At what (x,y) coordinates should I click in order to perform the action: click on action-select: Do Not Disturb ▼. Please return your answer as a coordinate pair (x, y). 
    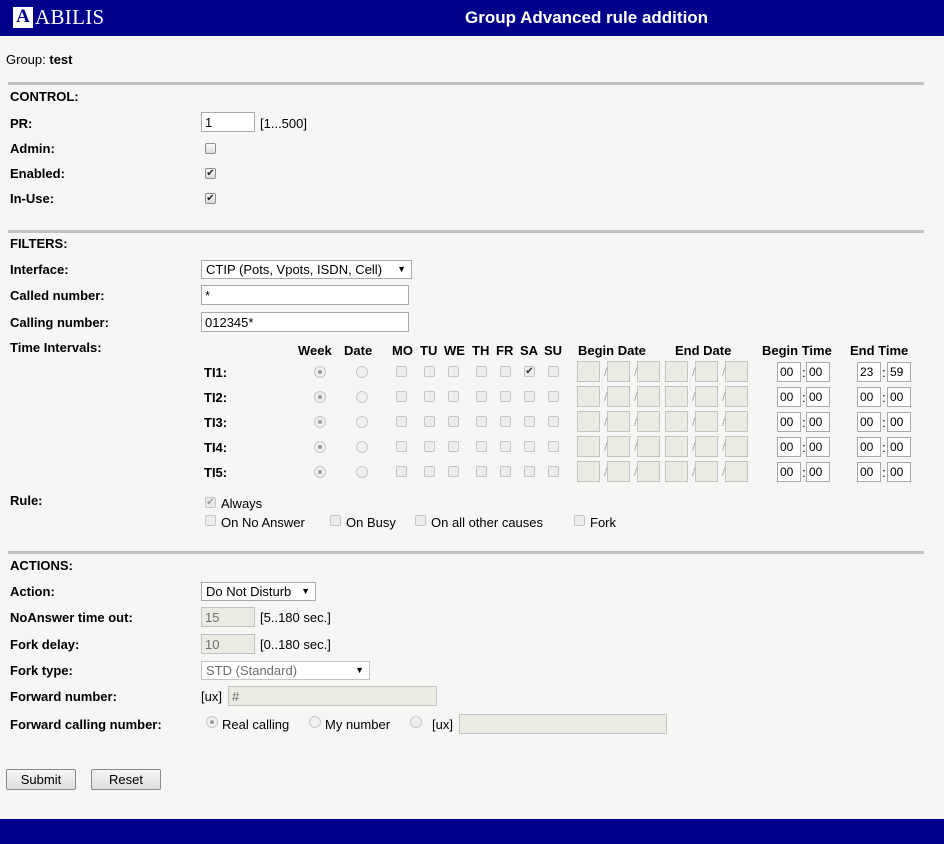
    Looking at the image, I should click on (258, 591).